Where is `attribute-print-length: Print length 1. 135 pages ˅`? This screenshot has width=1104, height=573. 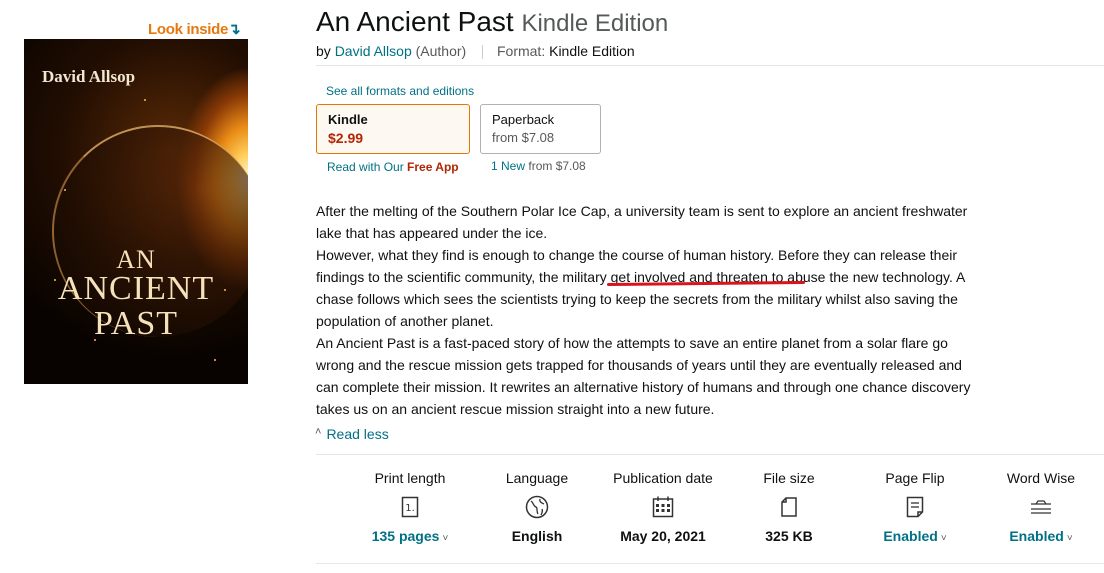 attribute-print-length: Print length 1. 135 pages ˅ is located at coordinates (410, 507).